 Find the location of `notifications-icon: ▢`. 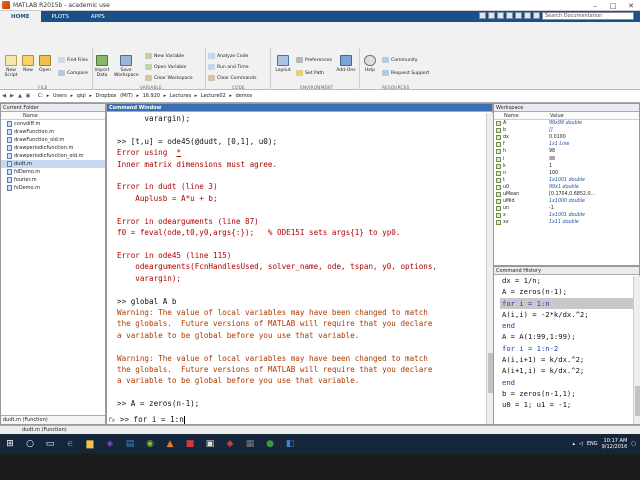

notifications-icon: ▢ is located at coordinates (633, 444).